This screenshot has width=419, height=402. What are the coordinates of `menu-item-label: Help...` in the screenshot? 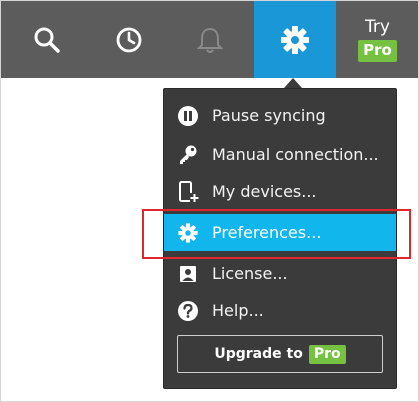 It's located at (238, 310).